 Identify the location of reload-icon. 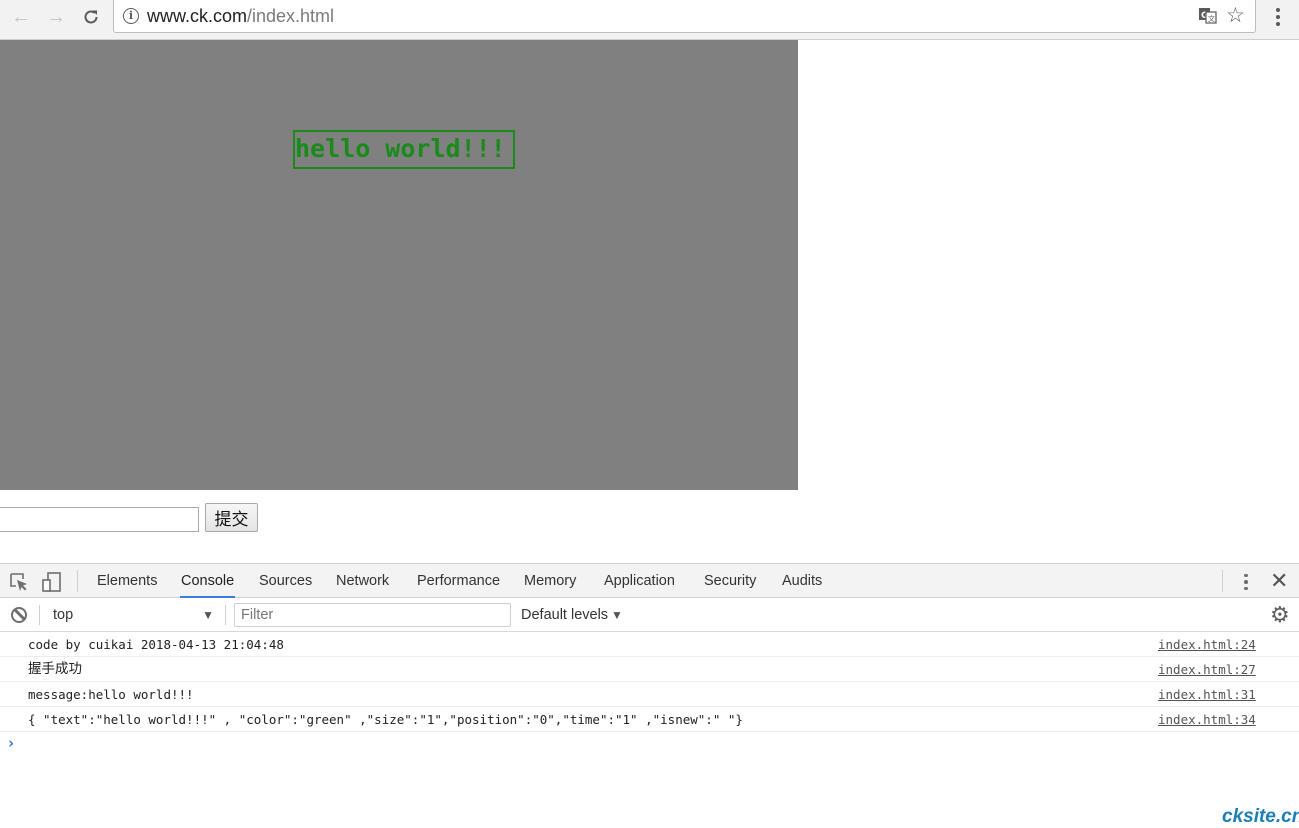
(91, 17).